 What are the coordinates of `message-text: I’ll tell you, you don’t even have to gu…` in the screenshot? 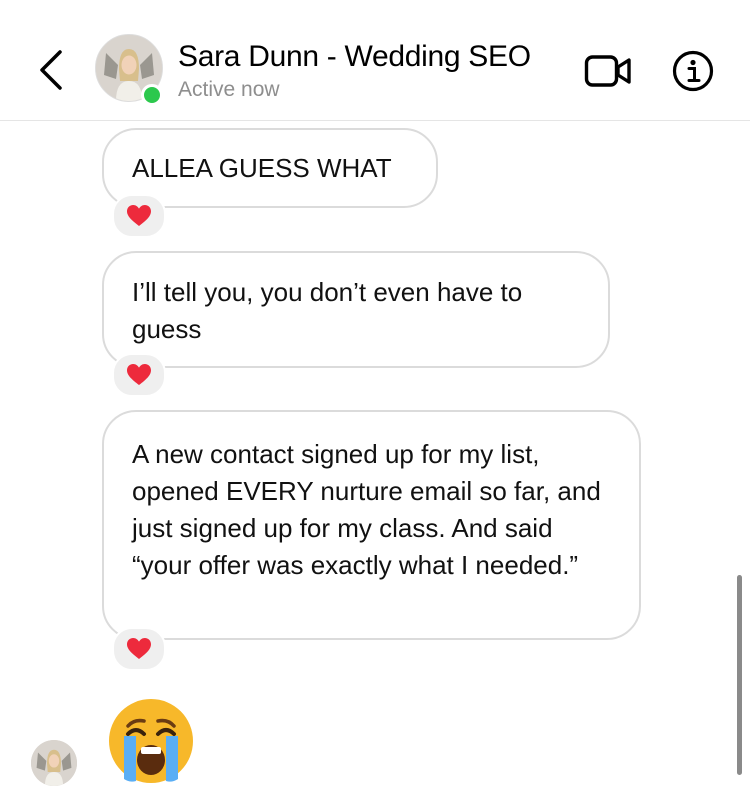 It's located at (327, 310).